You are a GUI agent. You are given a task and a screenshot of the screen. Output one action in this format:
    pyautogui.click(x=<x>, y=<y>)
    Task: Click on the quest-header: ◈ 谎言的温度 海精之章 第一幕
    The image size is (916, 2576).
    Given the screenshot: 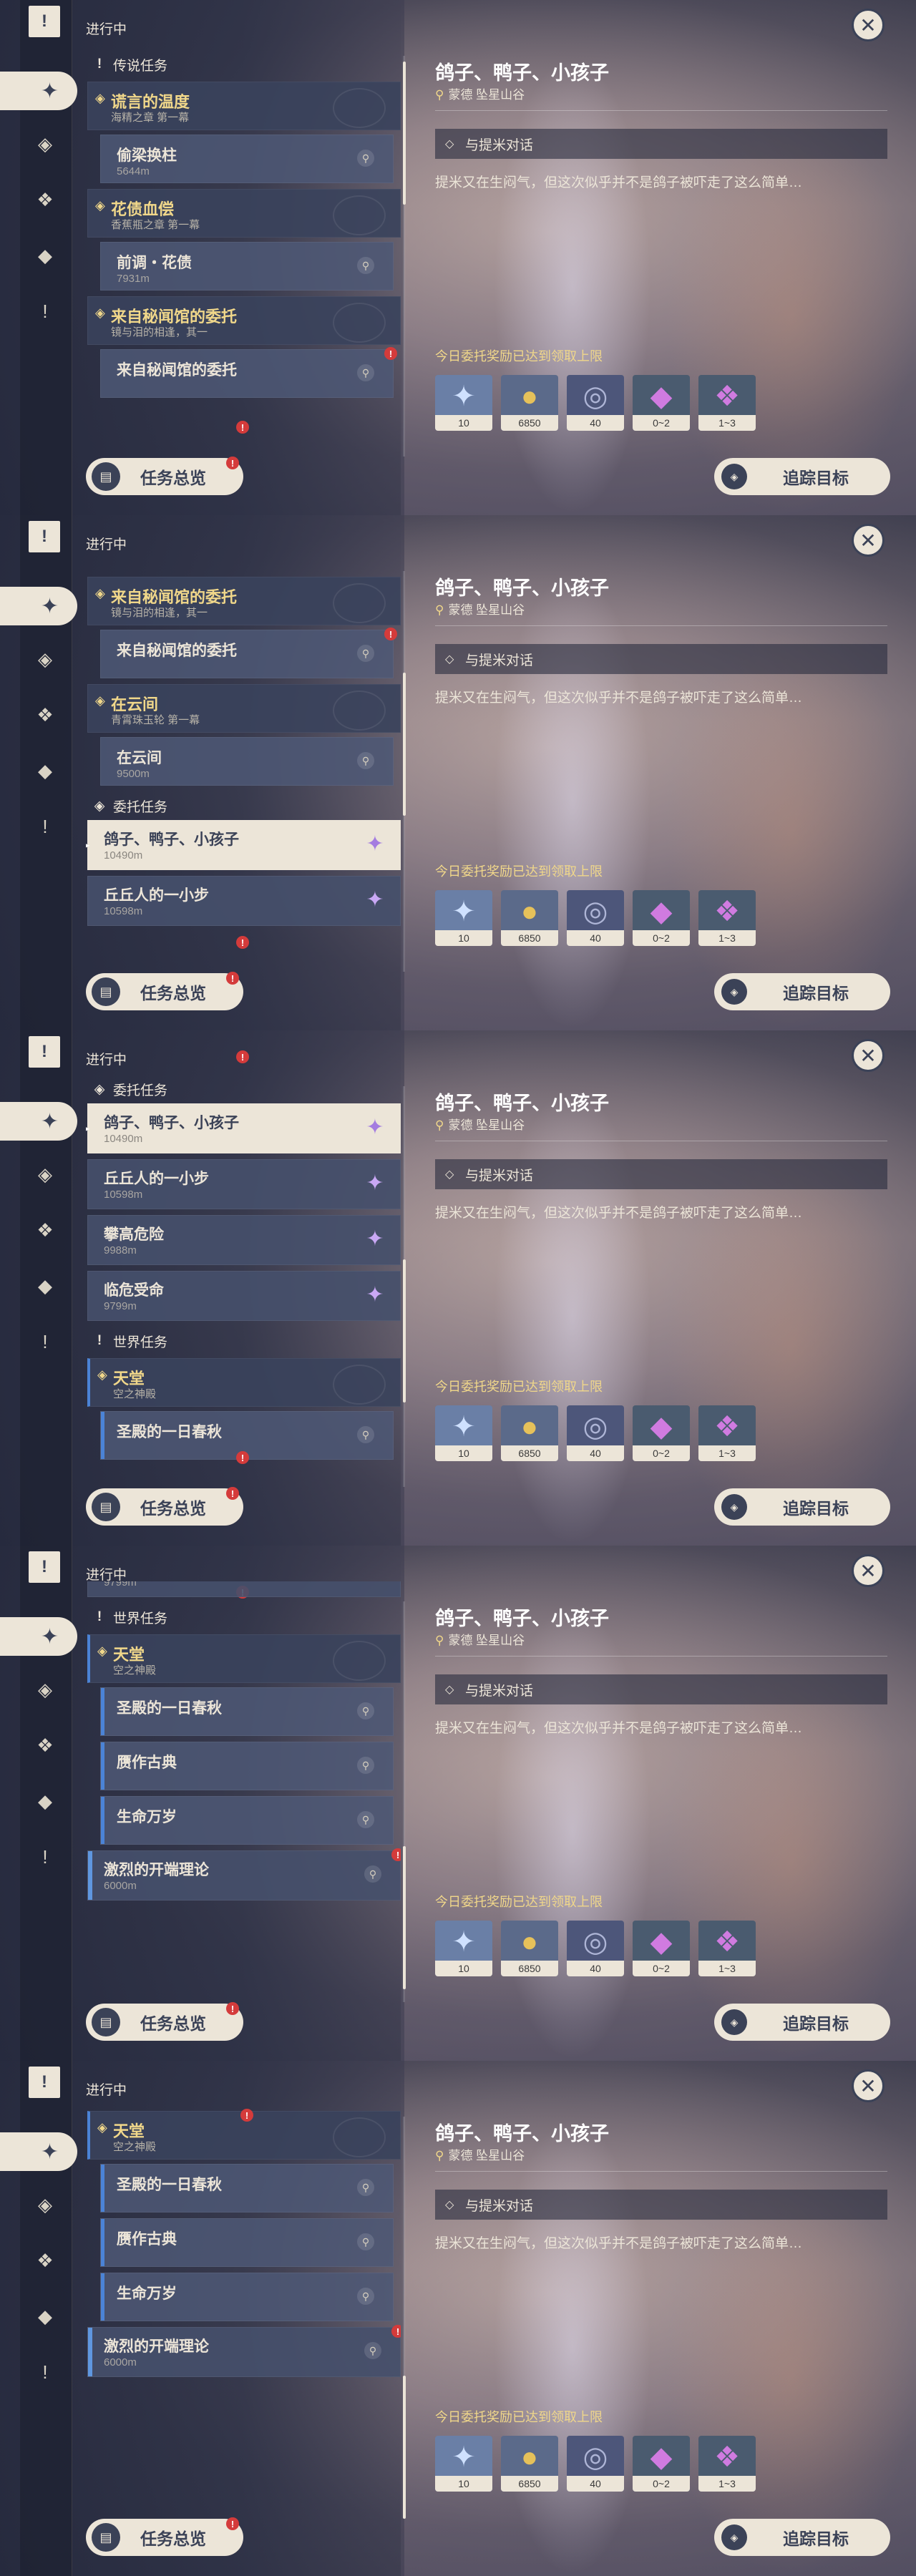 What is the action you would take?
    pyautogui.click(x=244, y=106)
    